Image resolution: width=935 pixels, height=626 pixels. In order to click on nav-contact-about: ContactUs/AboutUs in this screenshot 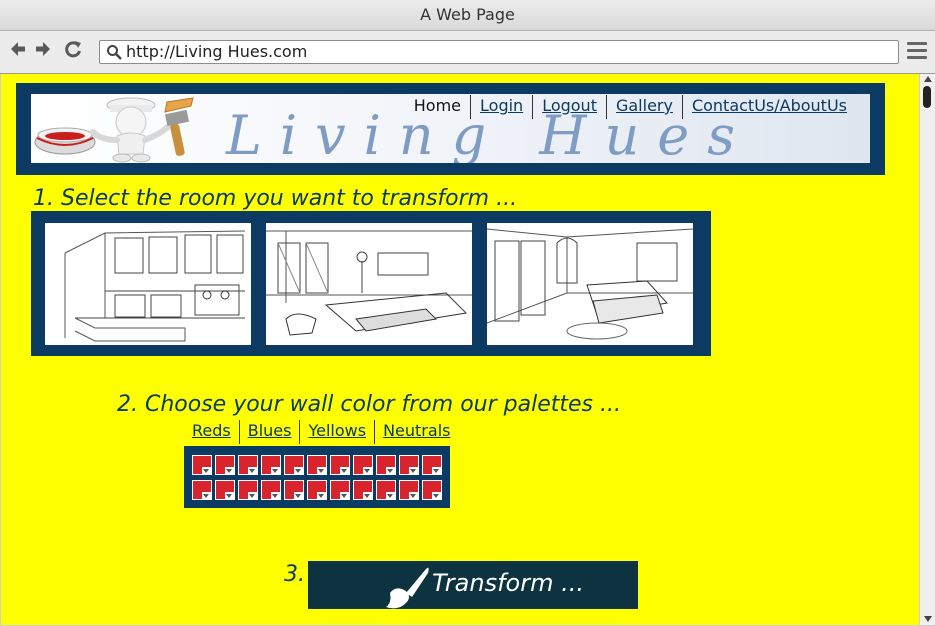, I will do `click(768, 107)`.